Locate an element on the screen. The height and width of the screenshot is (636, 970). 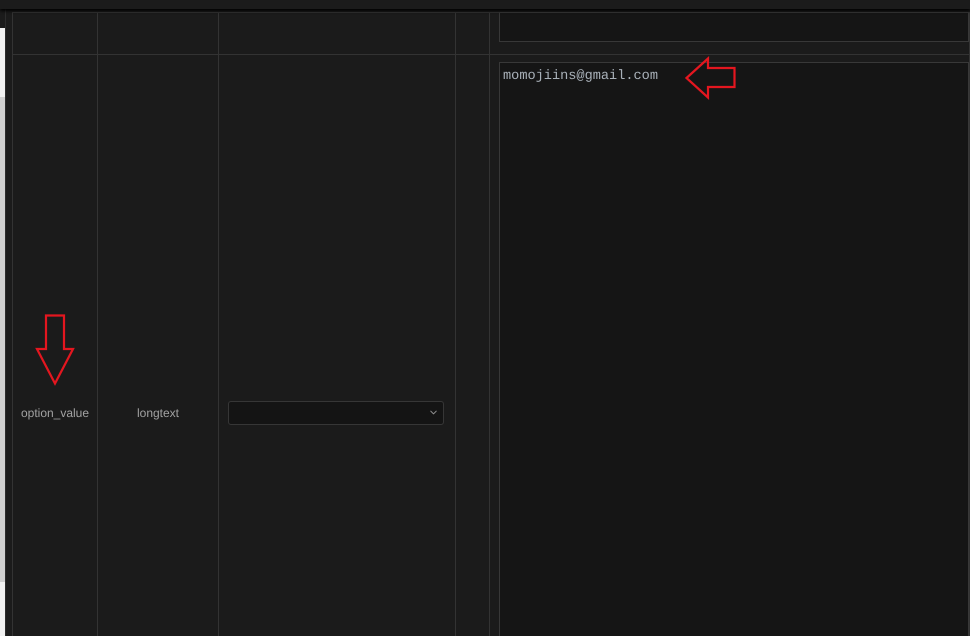
value-textarea is located at coordinates (734, 27).